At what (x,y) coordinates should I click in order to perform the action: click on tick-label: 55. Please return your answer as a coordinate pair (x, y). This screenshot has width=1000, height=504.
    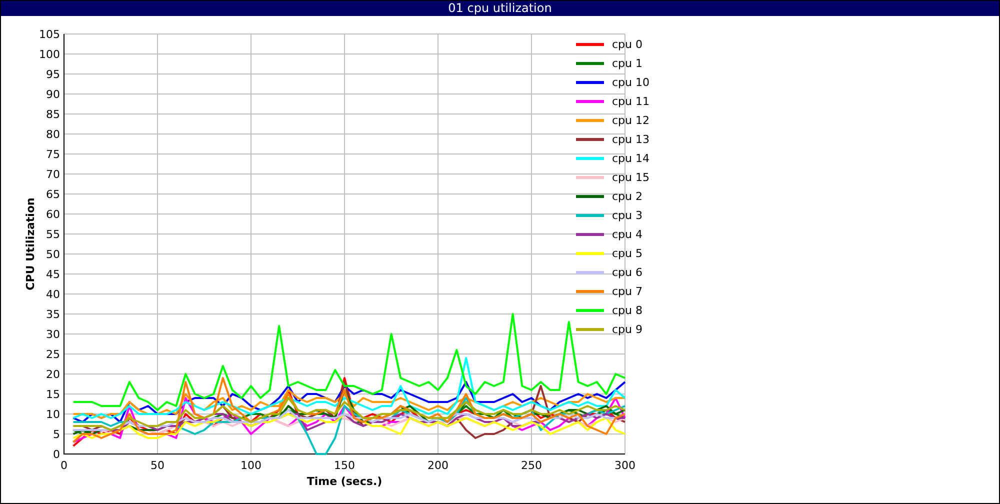
    Looking at the image, I should click on (53, 234).